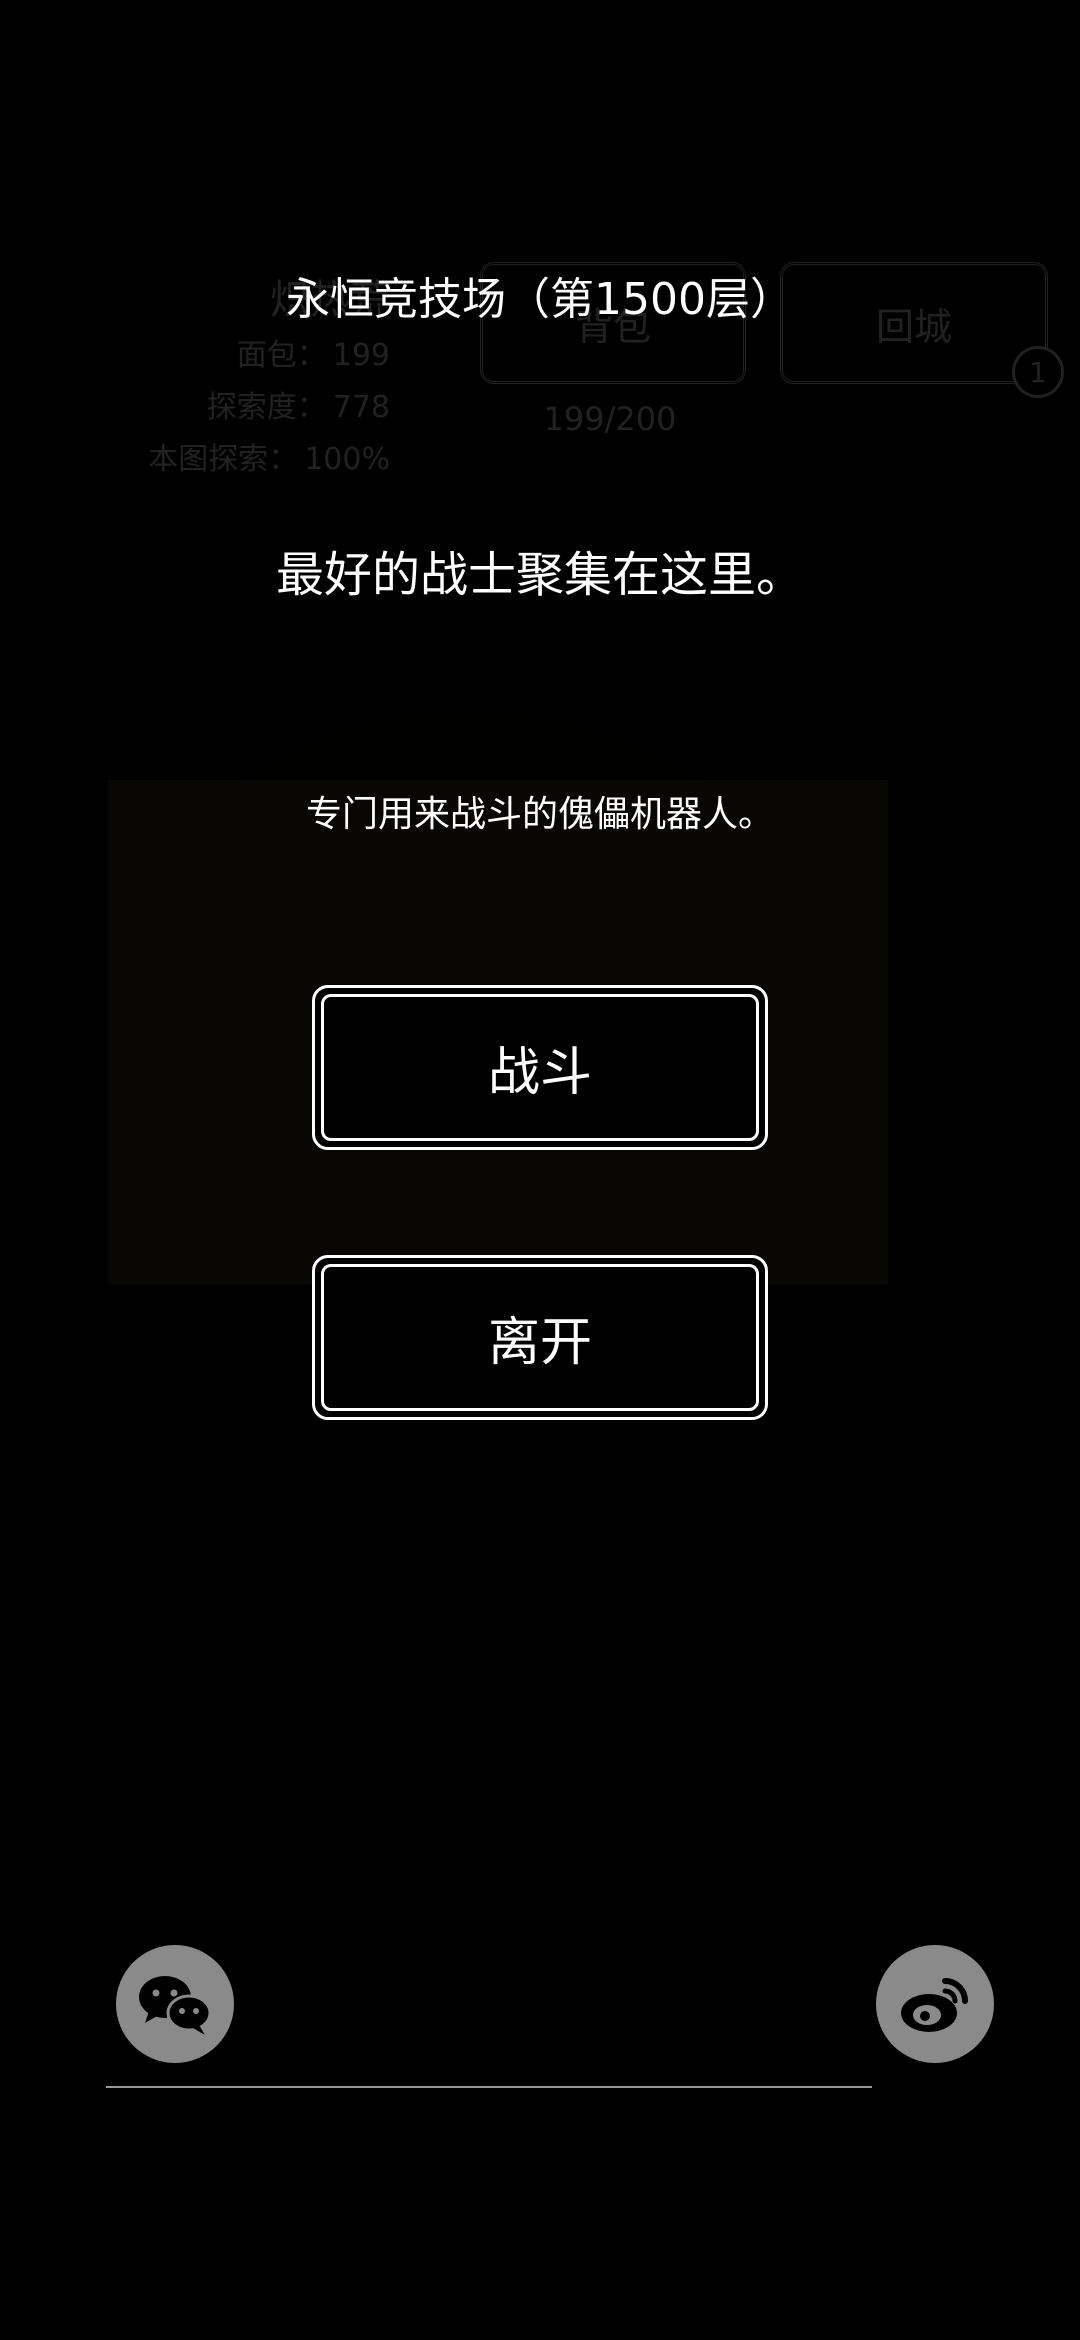  Describe the element at coordinates (610, 419) in the screenshot. I see `bag-capacity: 199/200` at that location.